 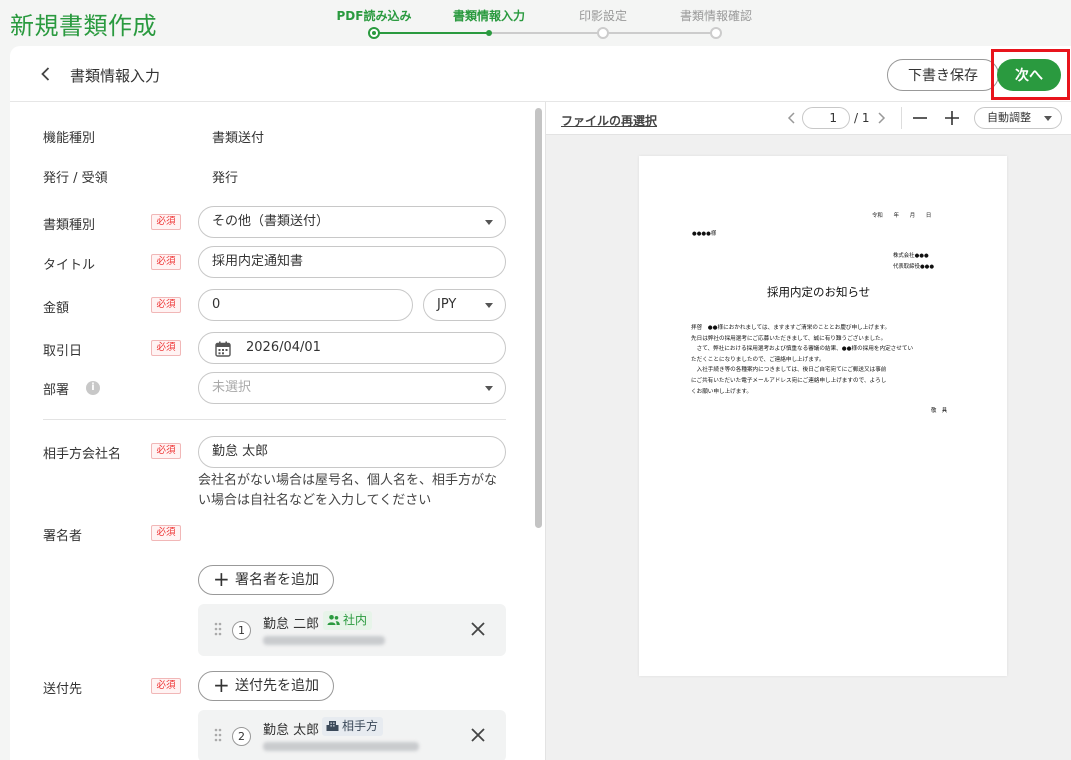 I want to click on signers-label: 署名者, so click(x=63, y=536).